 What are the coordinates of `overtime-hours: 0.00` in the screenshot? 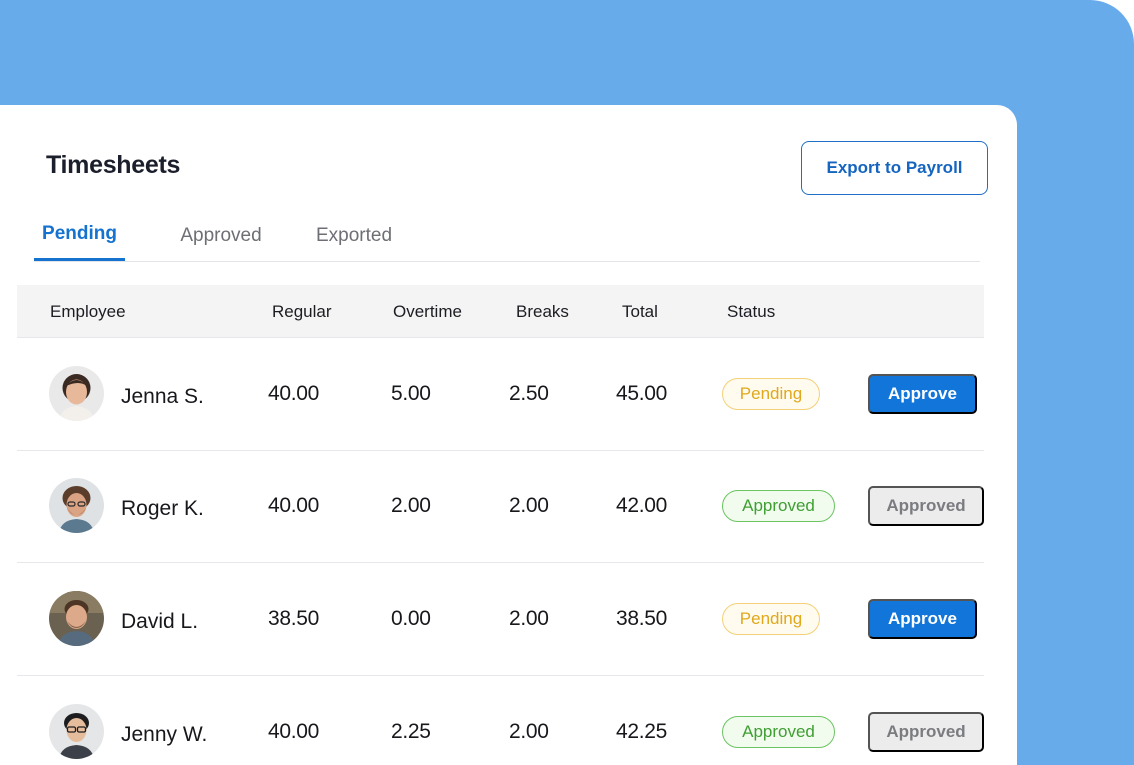 It's located at (411, 618).